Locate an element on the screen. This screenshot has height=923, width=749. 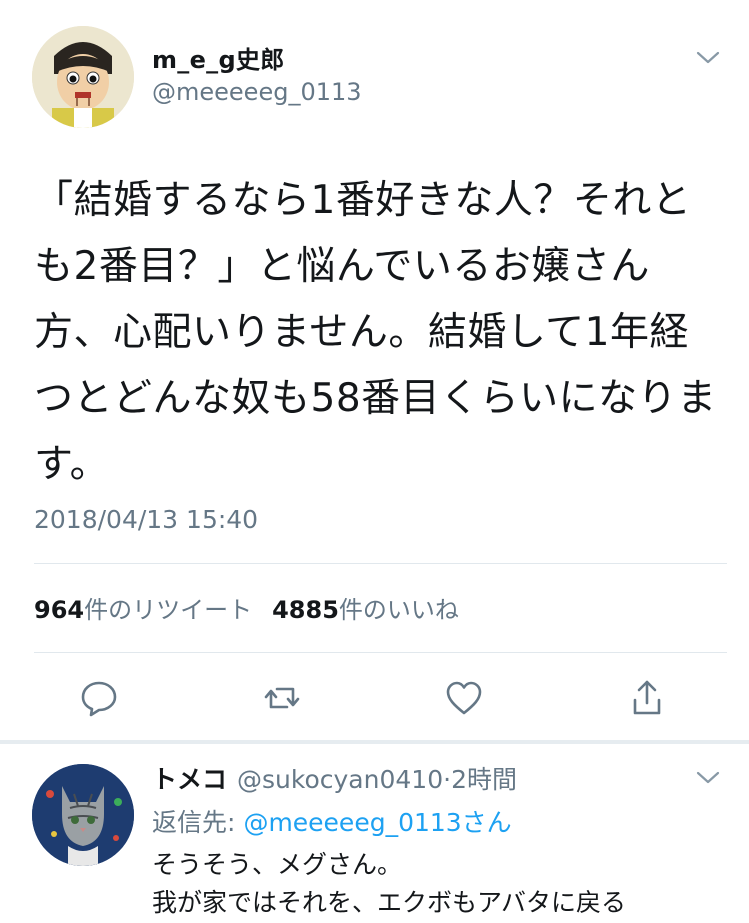
thread-separator is located at coordinates (374, 742).